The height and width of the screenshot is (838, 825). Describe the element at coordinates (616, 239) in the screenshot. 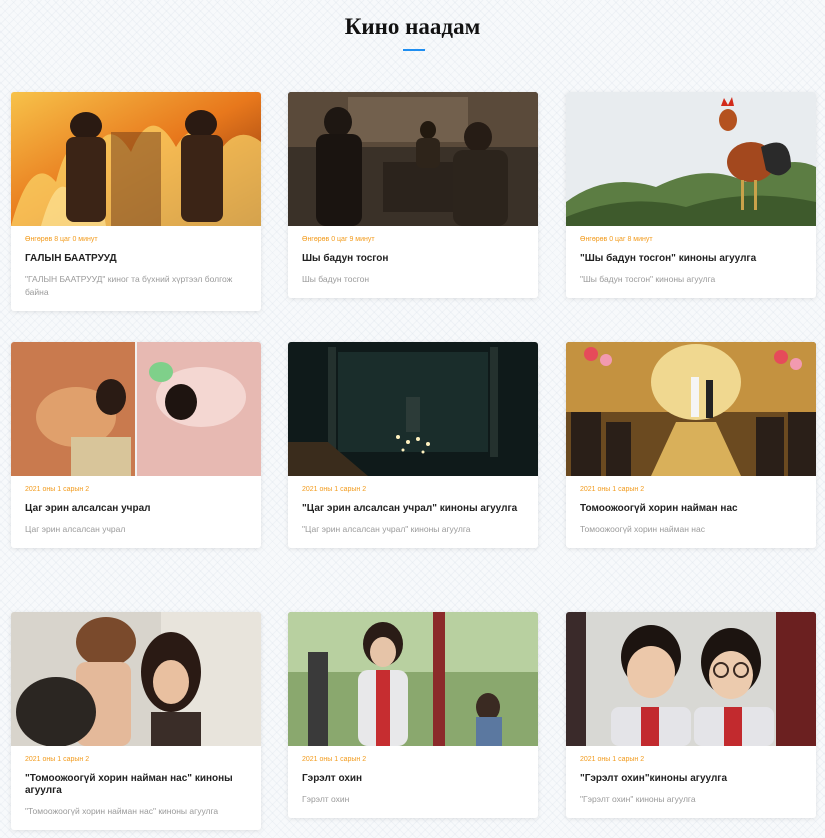

I see `card-date: Өнгөрөв 0 цаг 8 минут` at that location.